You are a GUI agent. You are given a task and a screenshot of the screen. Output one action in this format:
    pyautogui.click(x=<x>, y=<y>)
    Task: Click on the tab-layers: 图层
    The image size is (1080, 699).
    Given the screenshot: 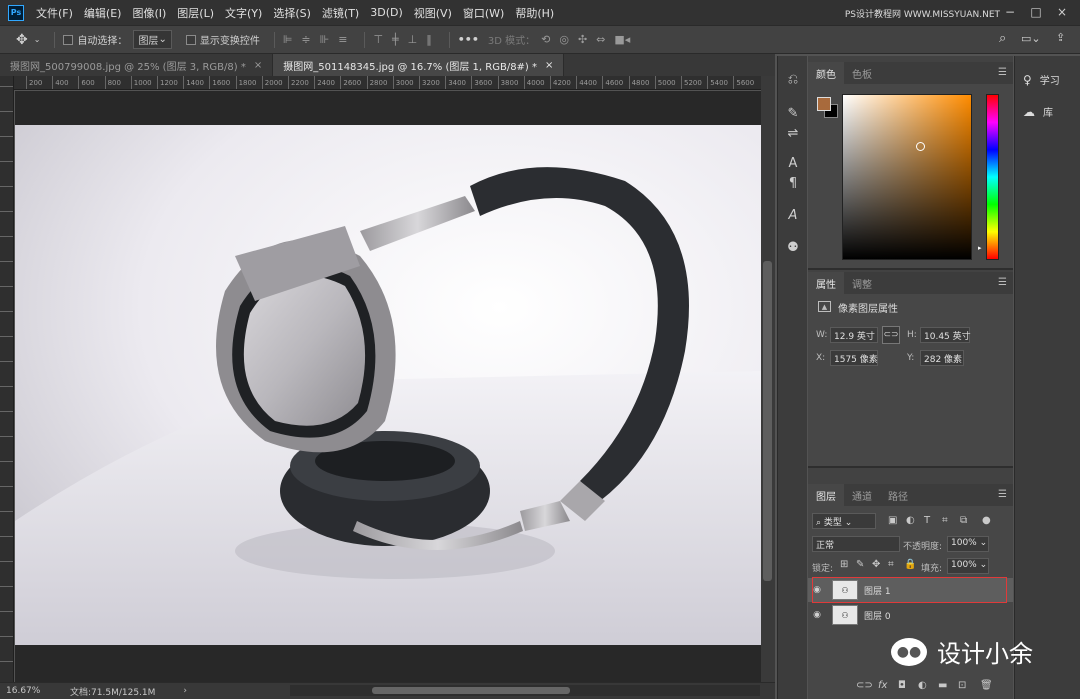 What is the action you would take?
    pyautogui.click(x=826, y=495)
    